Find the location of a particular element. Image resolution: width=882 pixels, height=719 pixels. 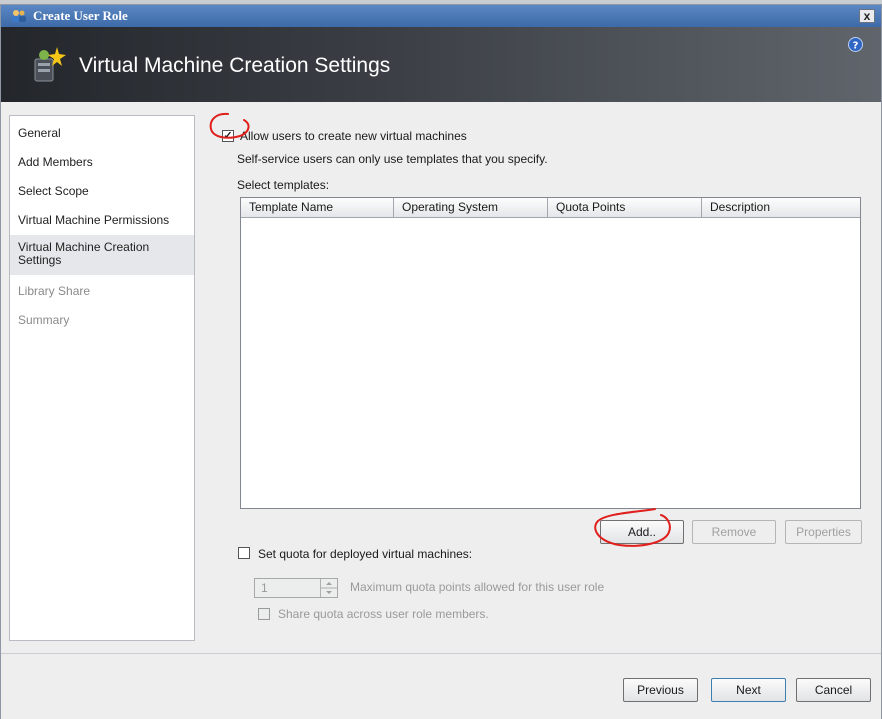

share-quota-checkbox is located at coordinates (264, 614).